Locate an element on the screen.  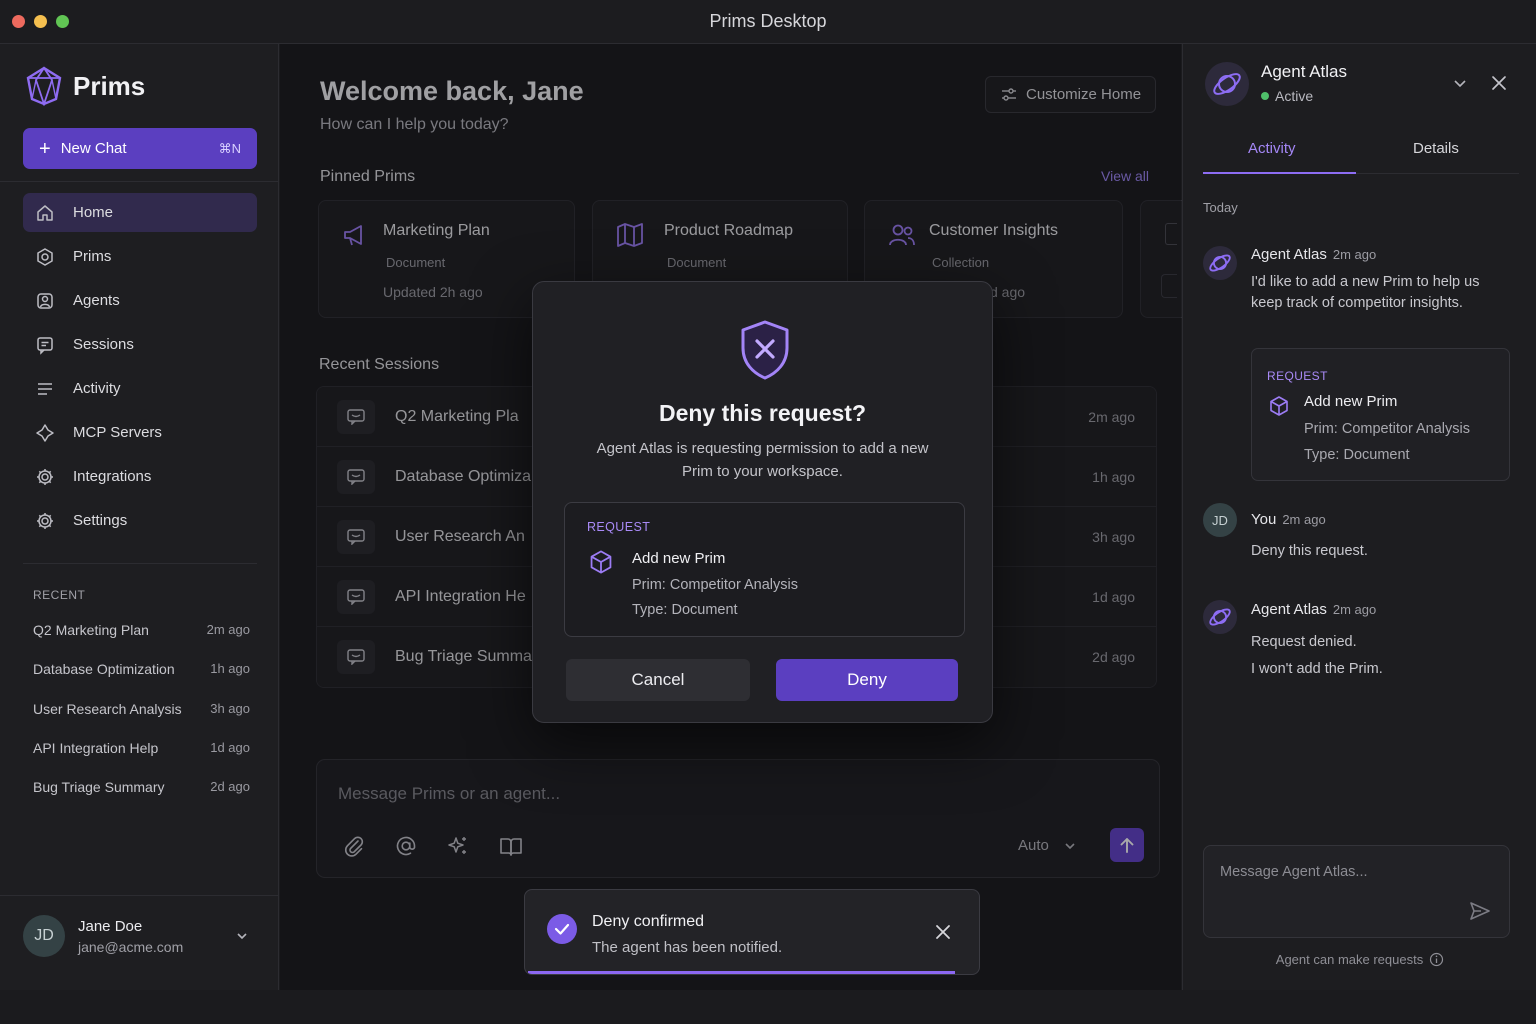
recent-item: Q2 Marketing Plan 2m ago is located at coordinates (141, 641).